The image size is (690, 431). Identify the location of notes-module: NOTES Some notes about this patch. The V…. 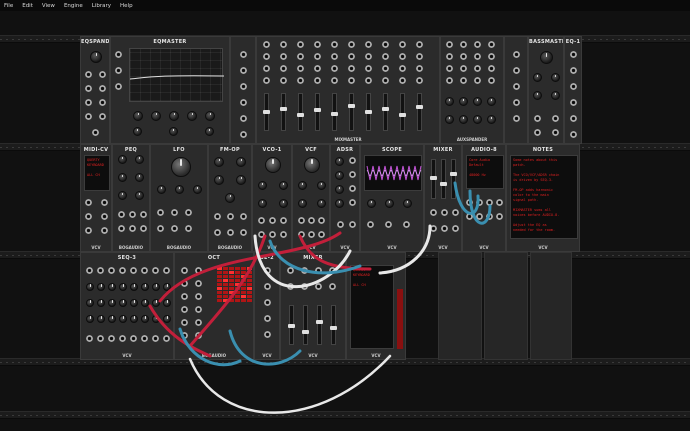
(543, 198).